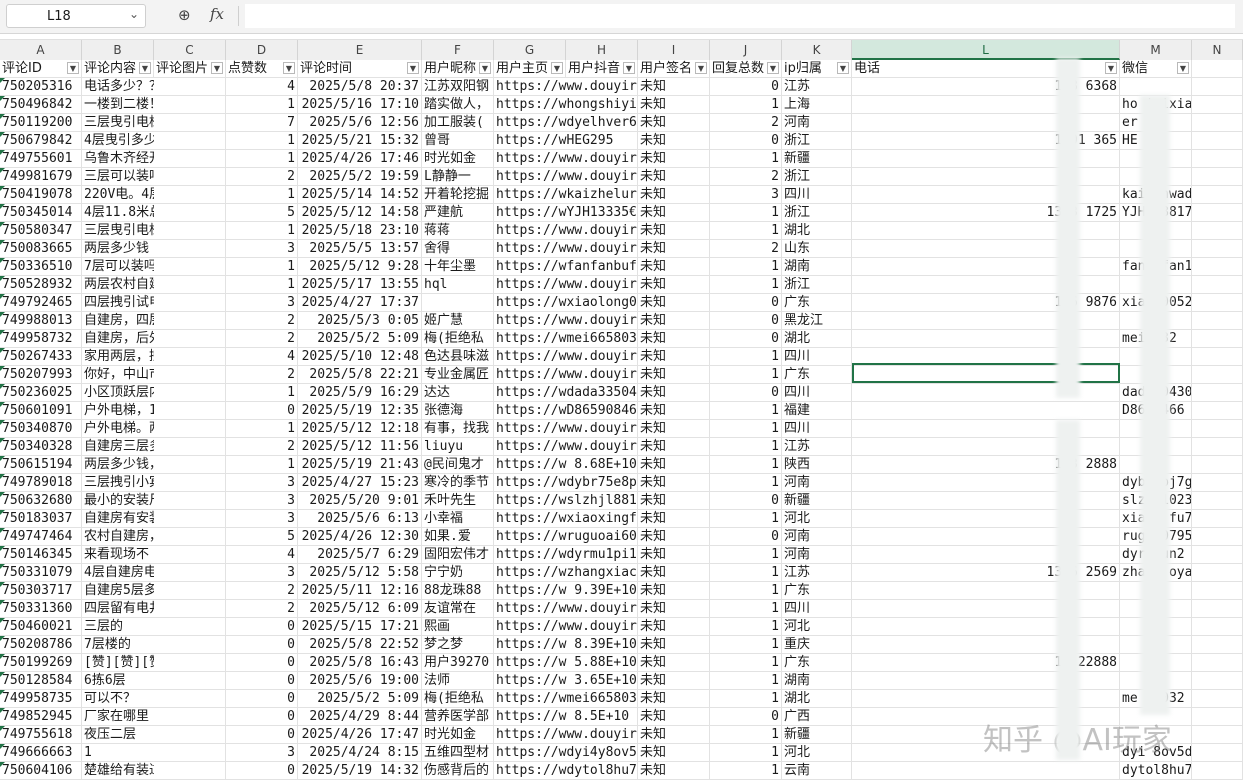 The width and height of the screenshot is (1243, 783). I want to click on table-cell: 伤感背后的, so click(458, 770).